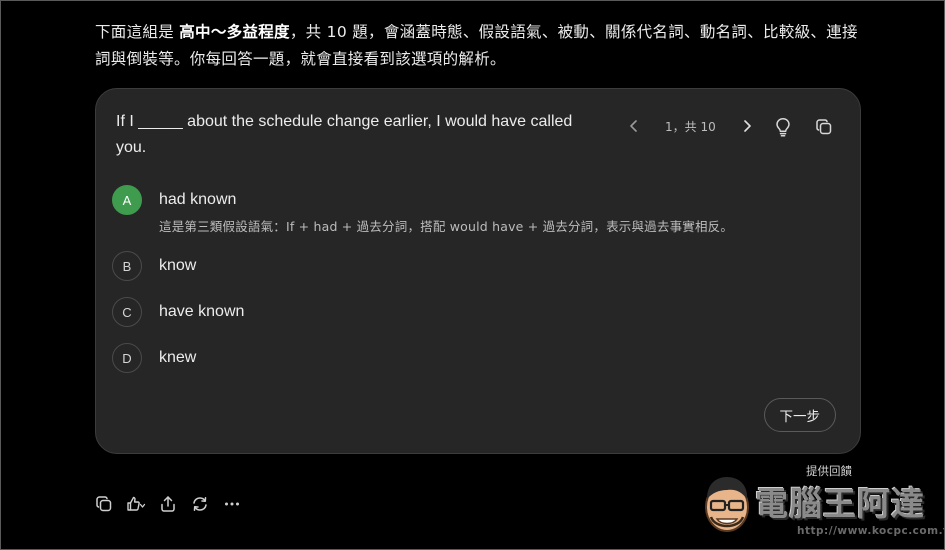 The width and height of the screenshot is (945, 550). What do you see at coordinates (202, 311) in the screenshot?
I see `option-text-c: have known` at bounding box center [202, 311].